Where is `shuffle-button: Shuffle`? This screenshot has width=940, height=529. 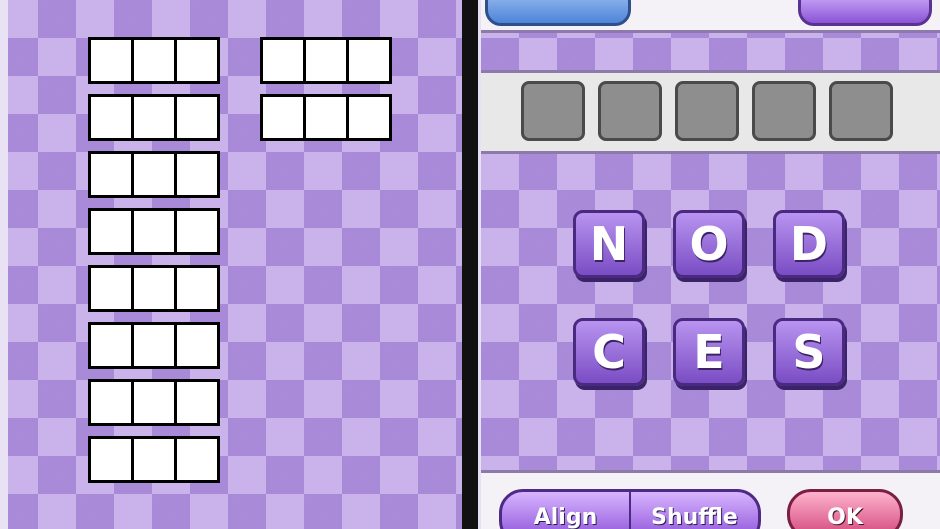
shuffle-button: Shuffle is located at coordinates (693, 510).